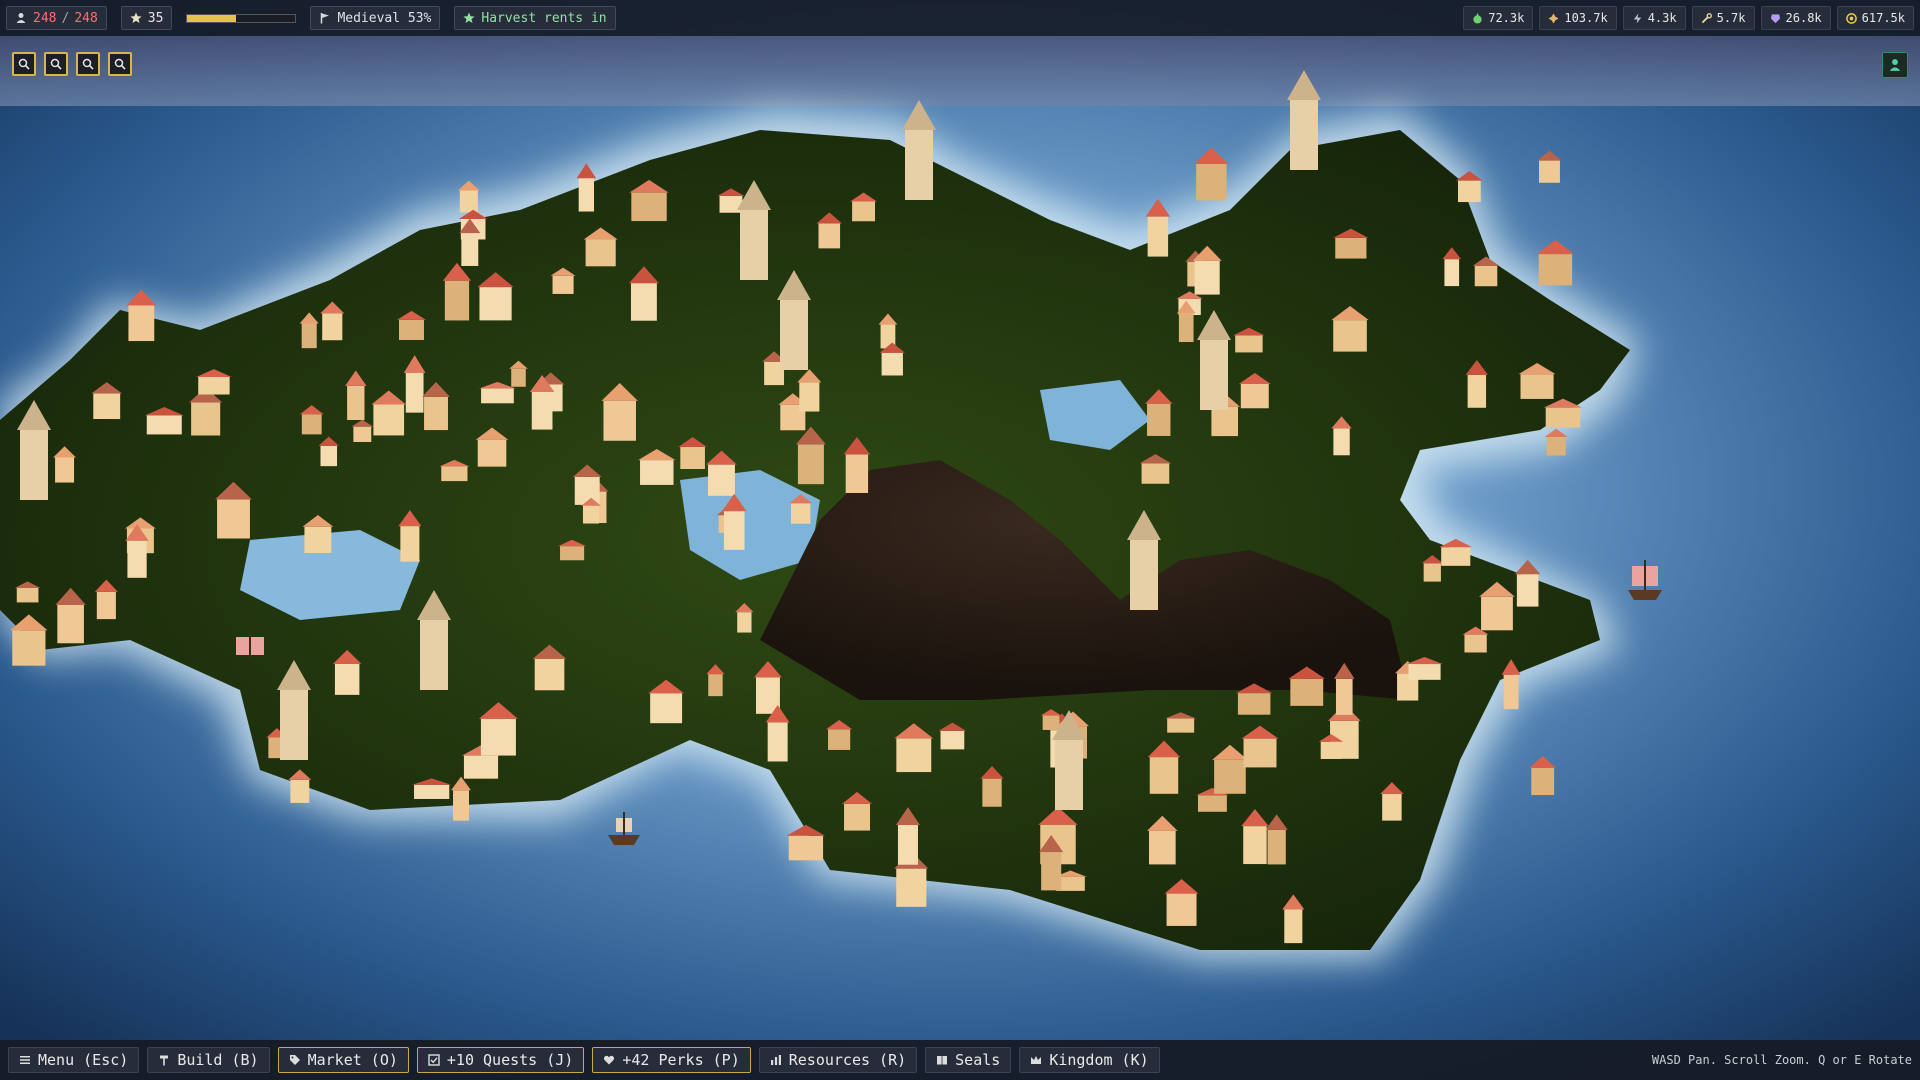 The width and height of the screenshot is (1920, 1080). I want to click on objective-indicator: Harvest rents in, so click(535, 18).